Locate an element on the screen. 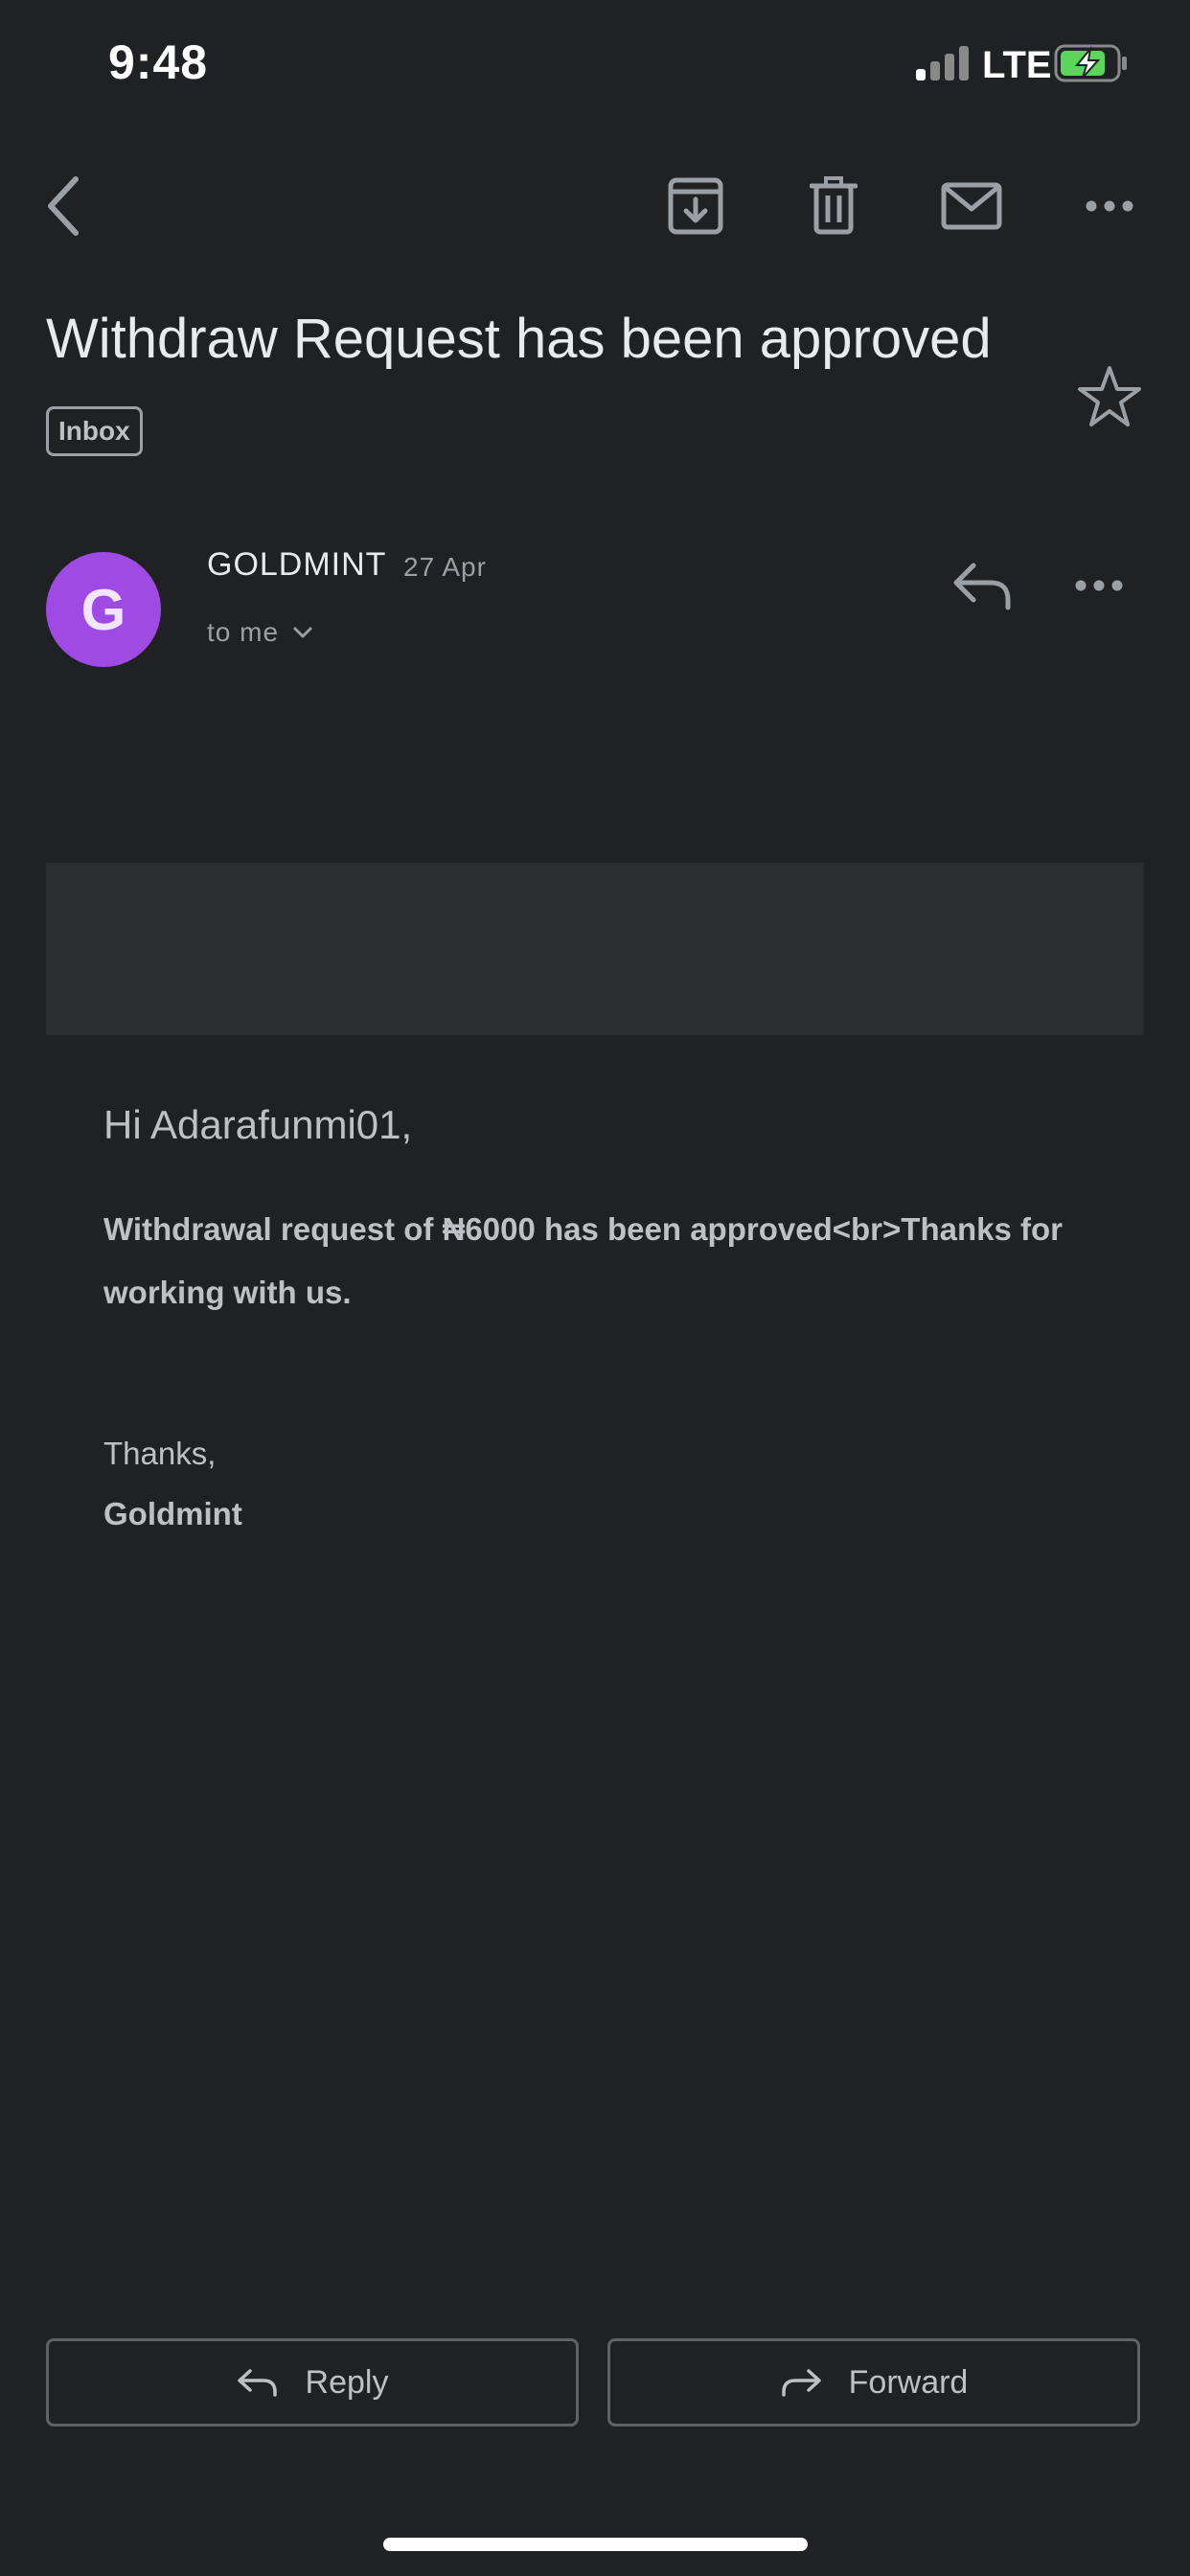 This screenshot has height=2576, width=1190. email-signature: Goldmint is located at coordinates (172, 1513).